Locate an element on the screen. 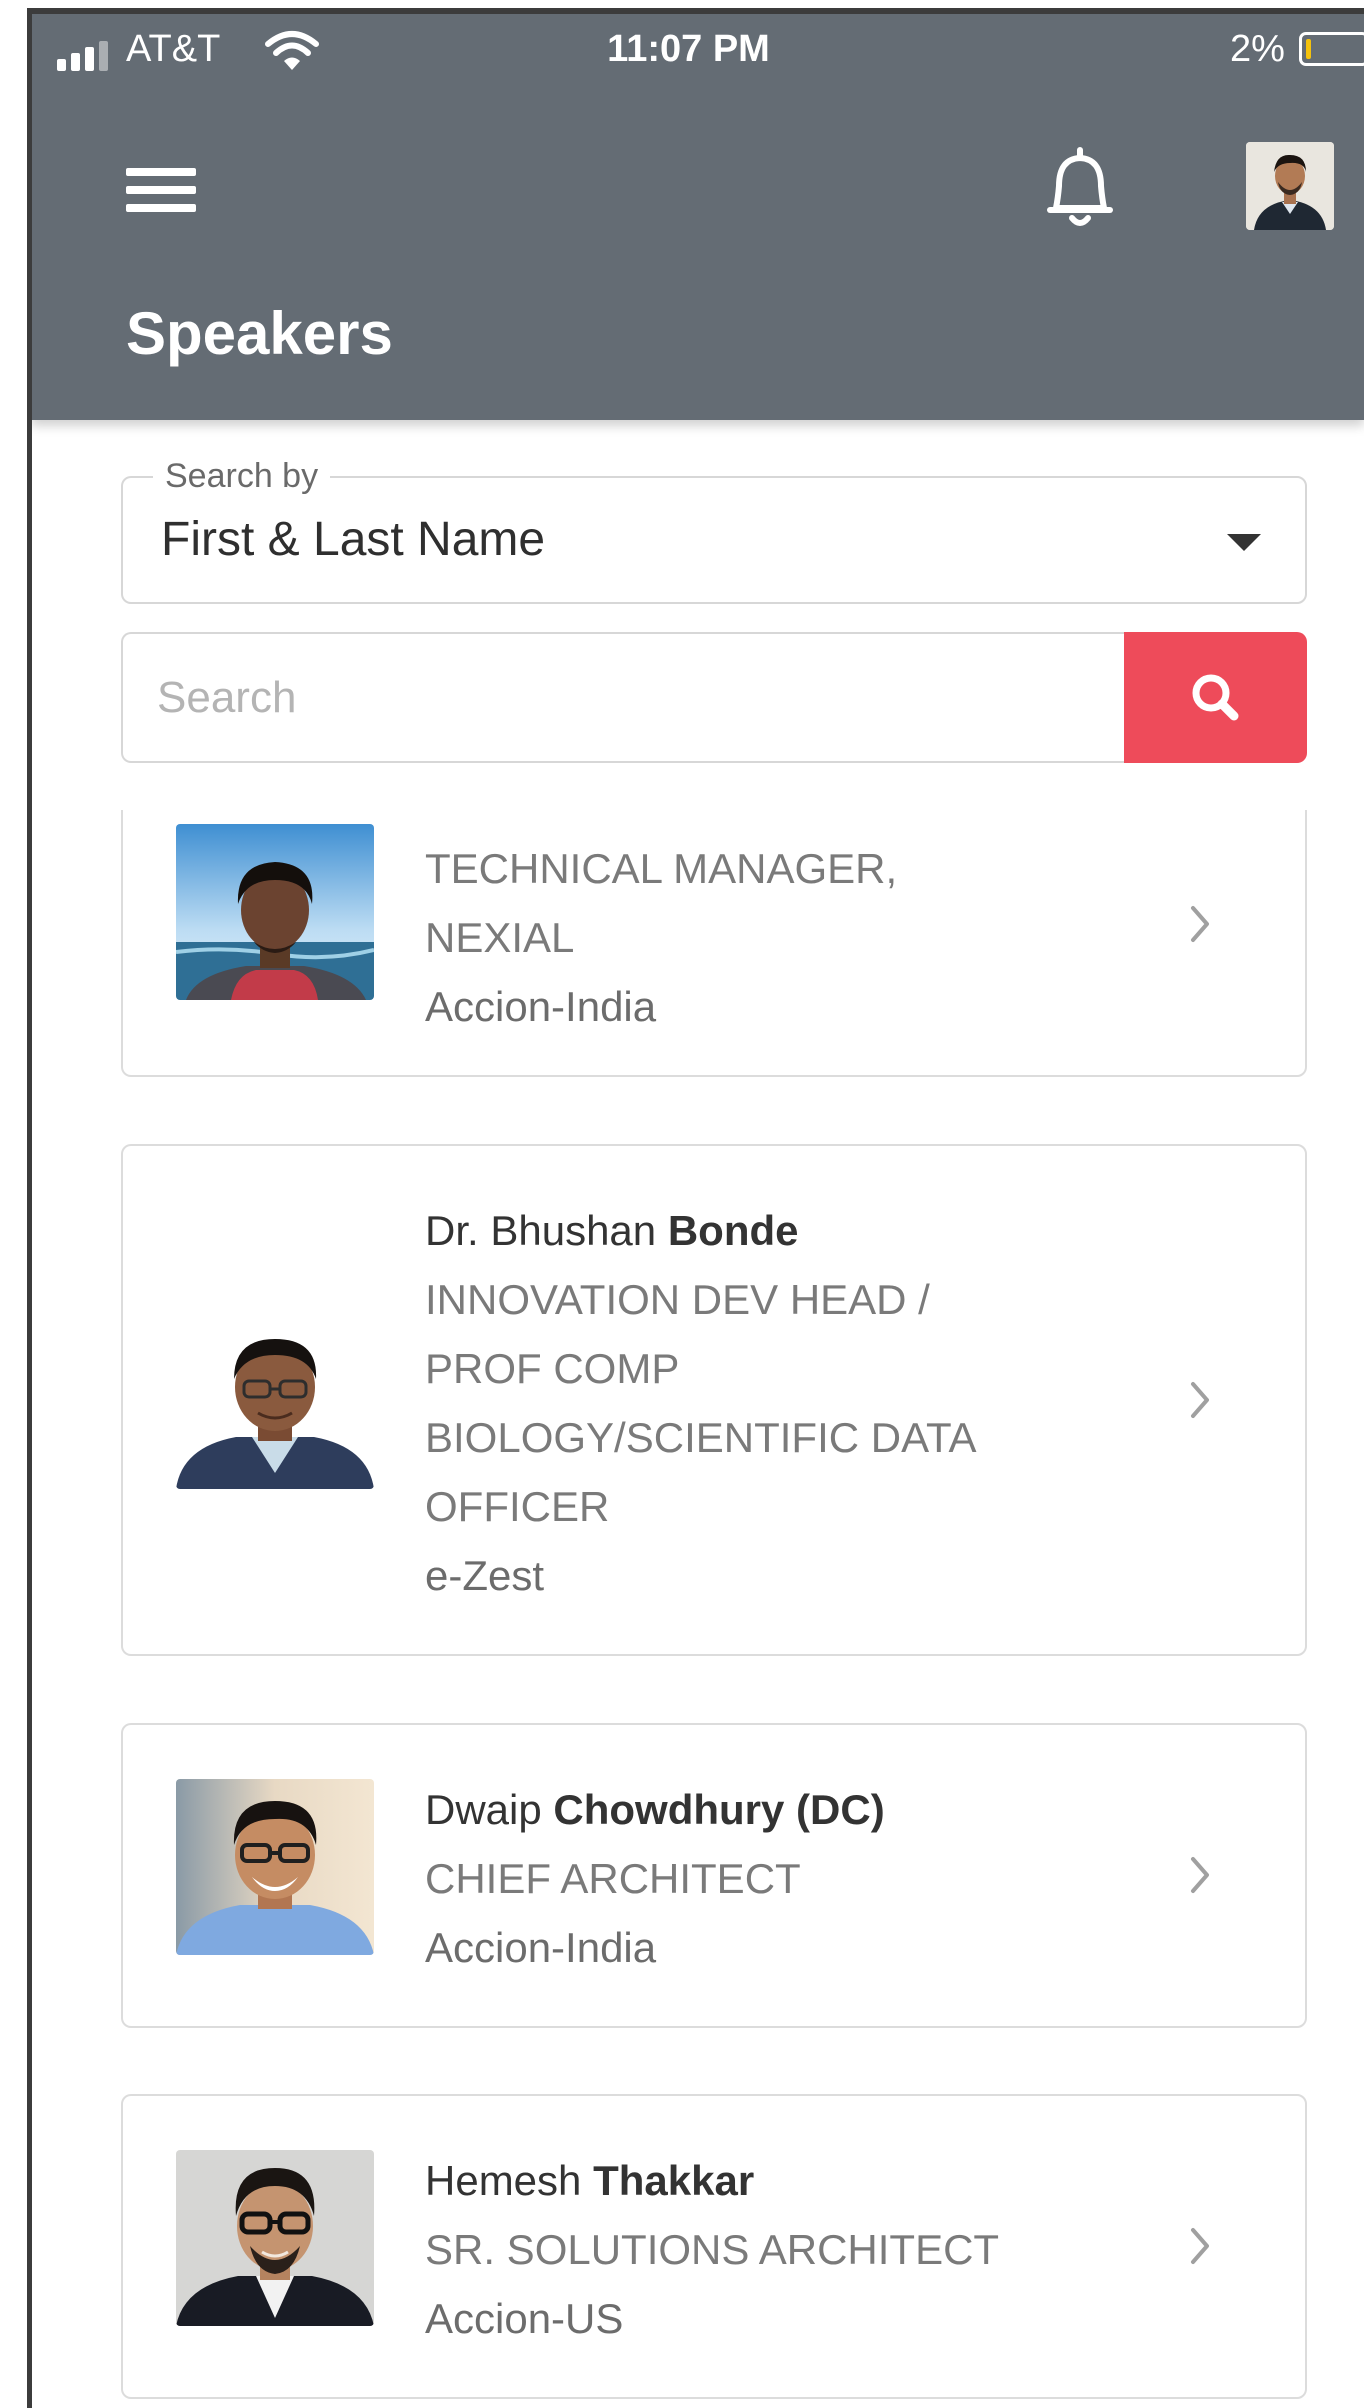  speaker-card: TECHNICAL MANAGER, NEXIAL Accion-India is located at coordinates (714, 943).